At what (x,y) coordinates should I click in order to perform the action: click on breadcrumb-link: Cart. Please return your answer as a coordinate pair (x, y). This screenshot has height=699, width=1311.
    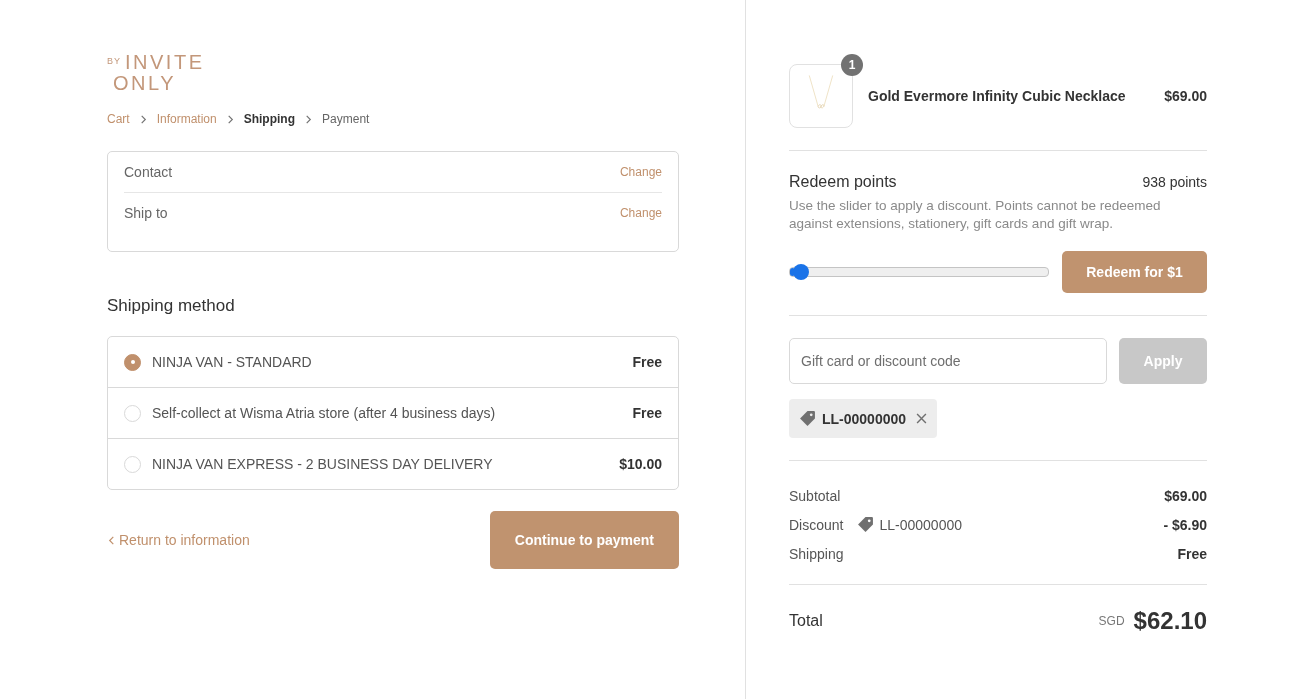
    Looking at the image, I should click on (118, 119).